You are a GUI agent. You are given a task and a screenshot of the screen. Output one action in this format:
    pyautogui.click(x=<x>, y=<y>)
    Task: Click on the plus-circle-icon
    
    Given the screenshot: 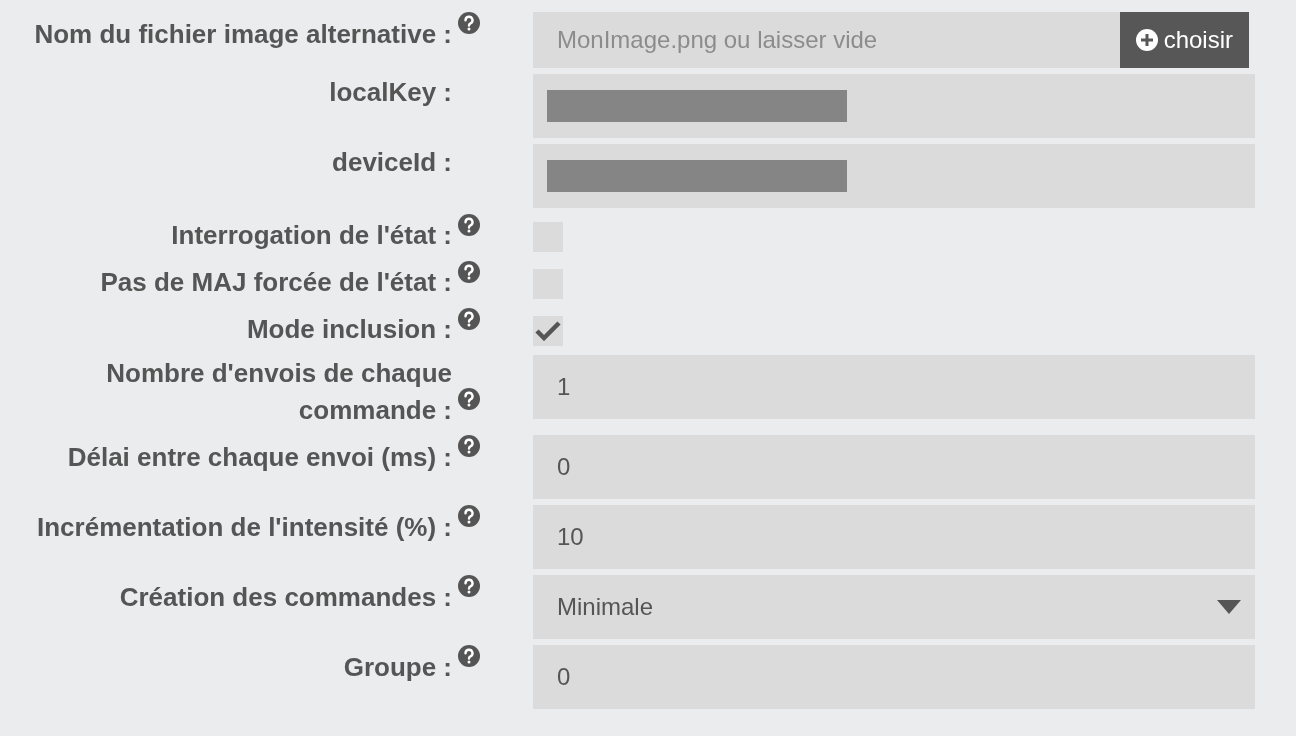 What is the action you would take?
    pyautogui.click(x=1146, y=40)
    